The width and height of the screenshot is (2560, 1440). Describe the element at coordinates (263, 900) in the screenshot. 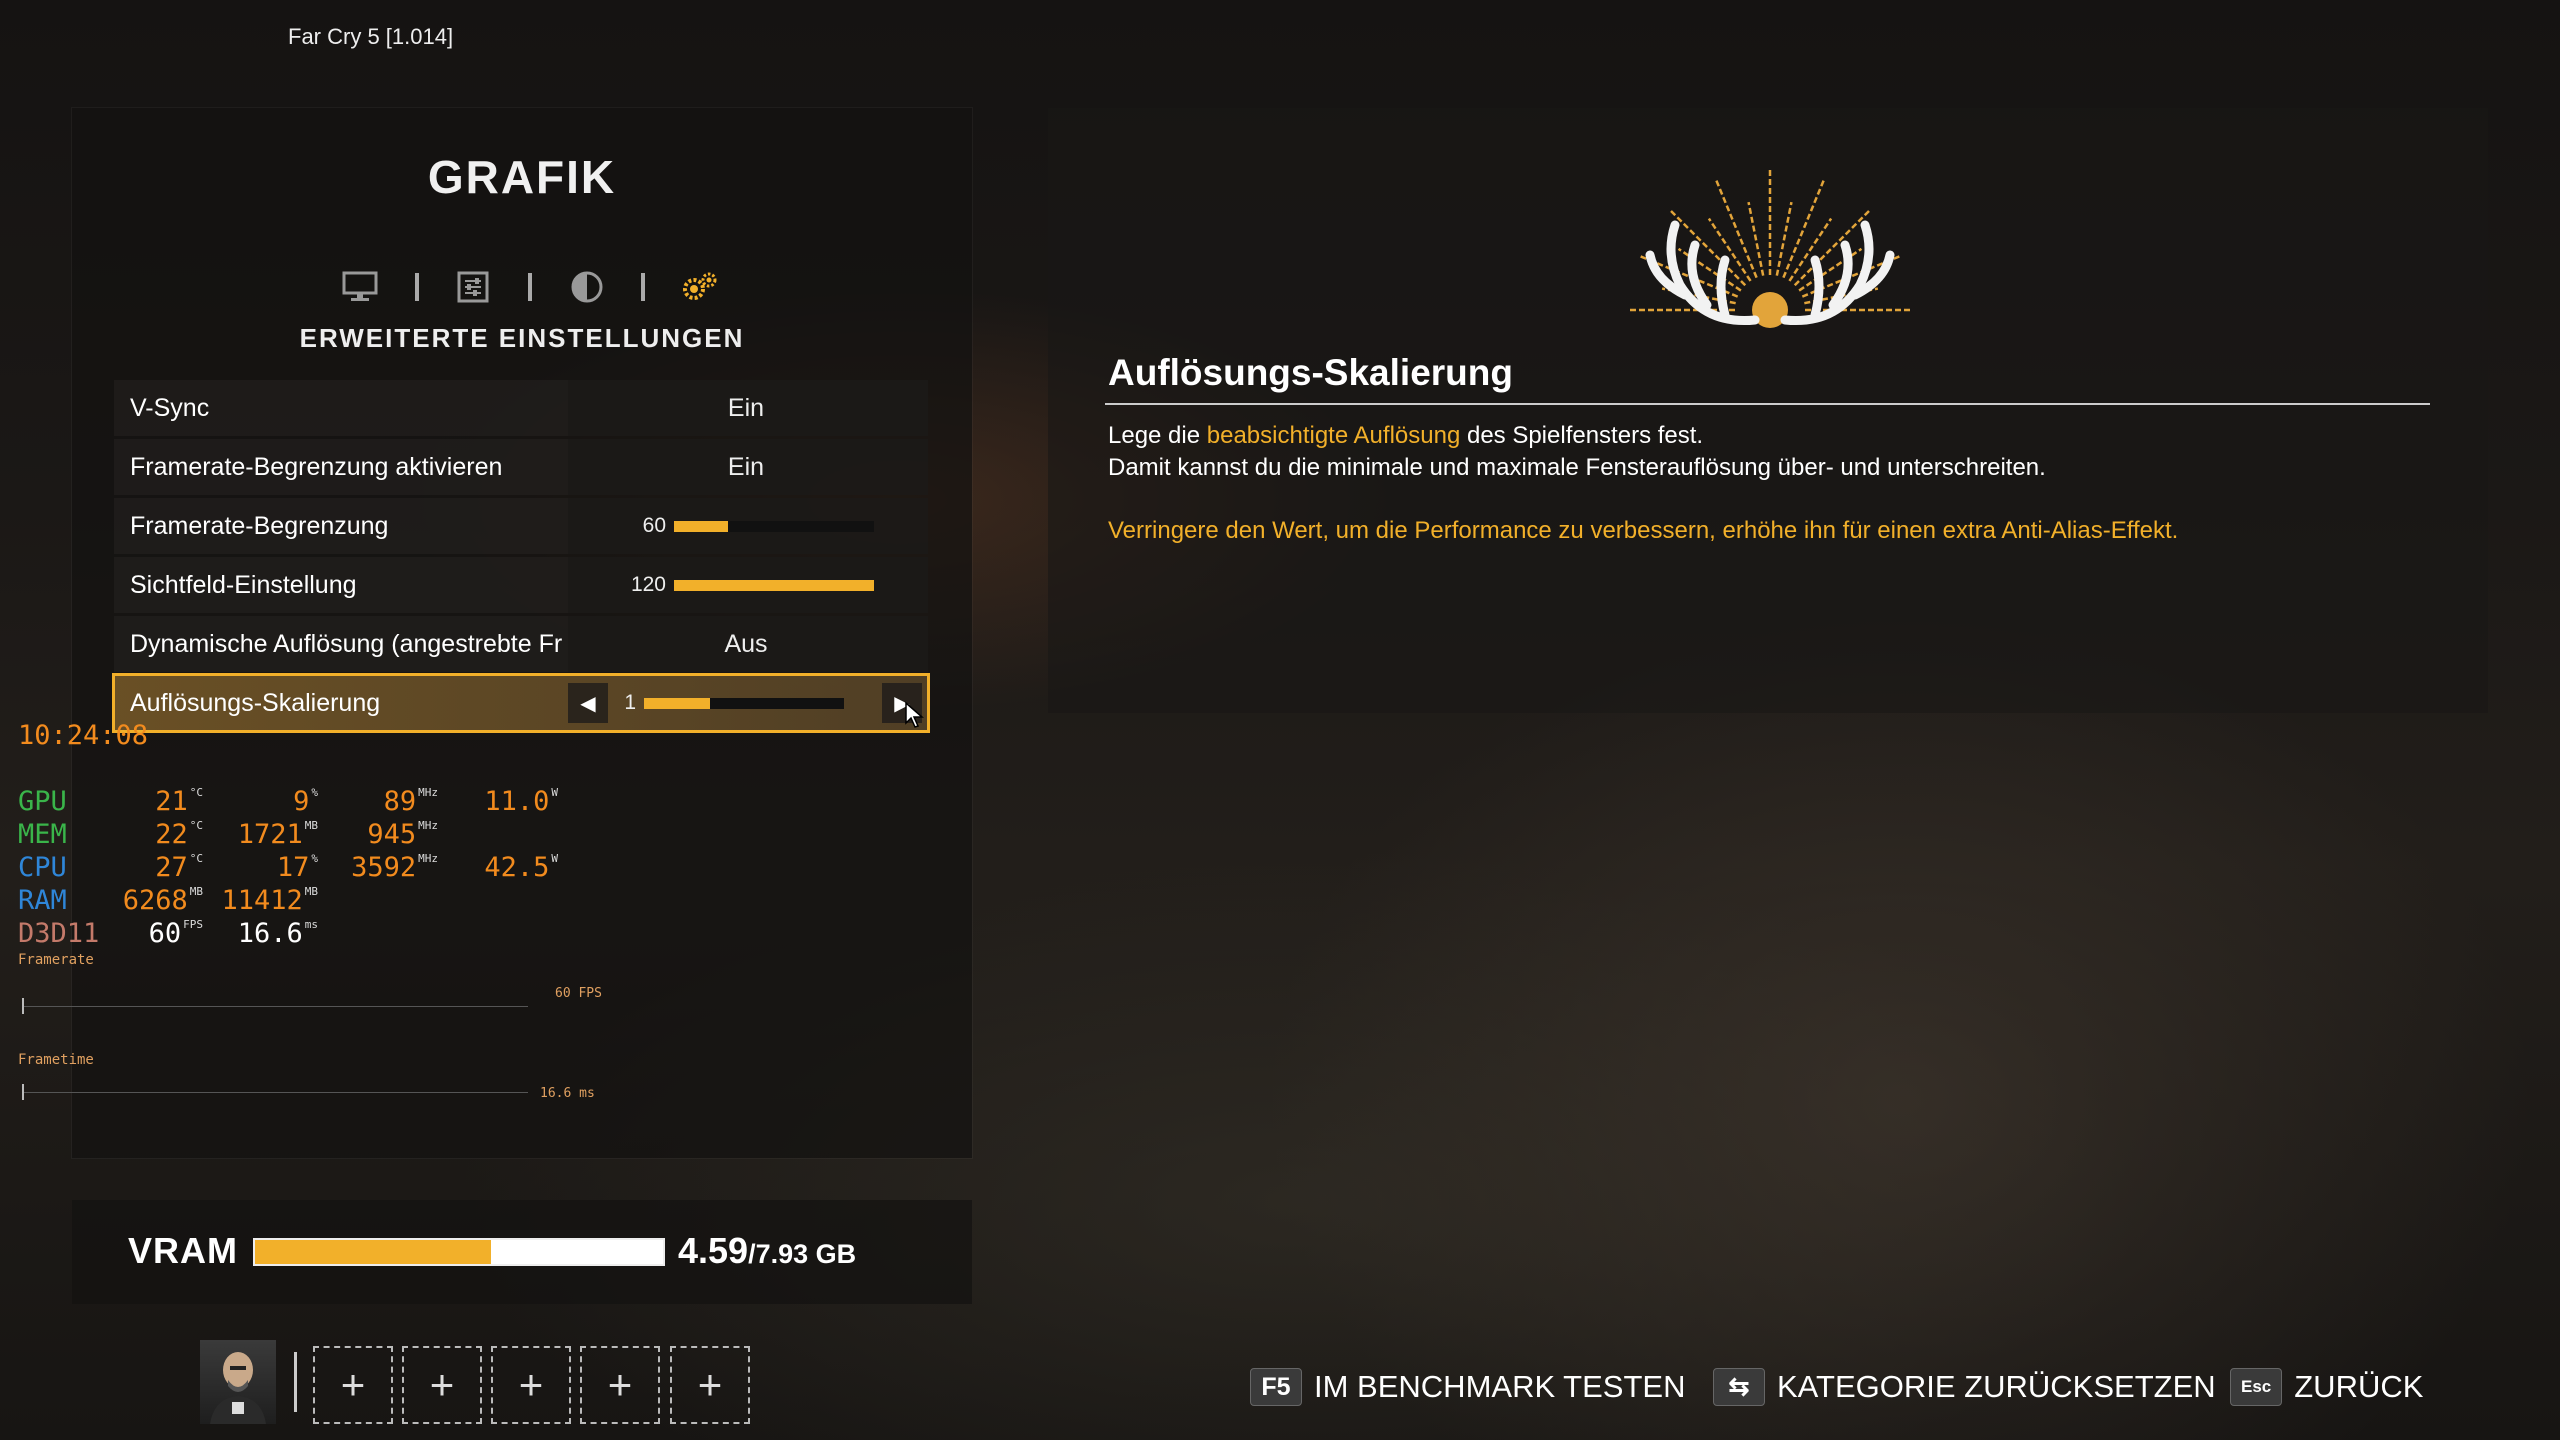

I see `overlay-value: 11412 MB` at that location.